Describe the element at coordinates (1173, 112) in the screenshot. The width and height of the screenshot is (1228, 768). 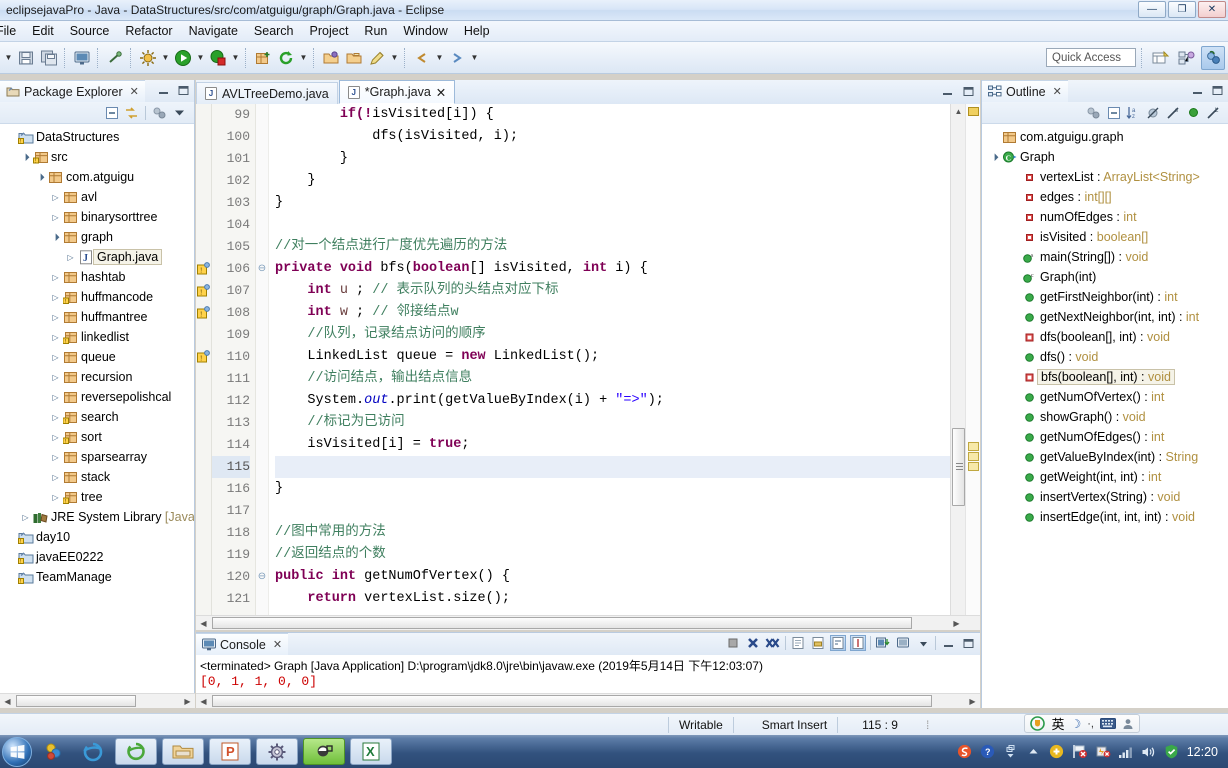
I see `hide-static-icon: s` at that location.